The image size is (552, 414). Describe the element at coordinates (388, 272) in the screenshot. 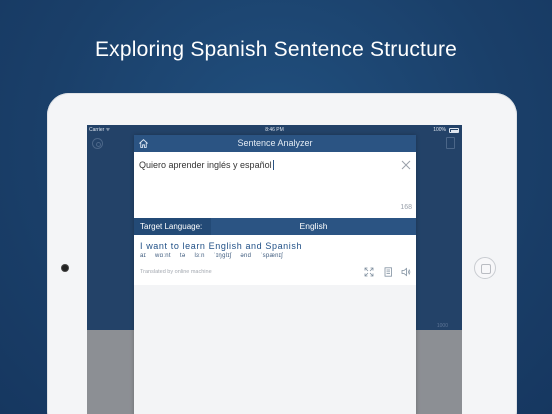

I see `document-icon` at that location.